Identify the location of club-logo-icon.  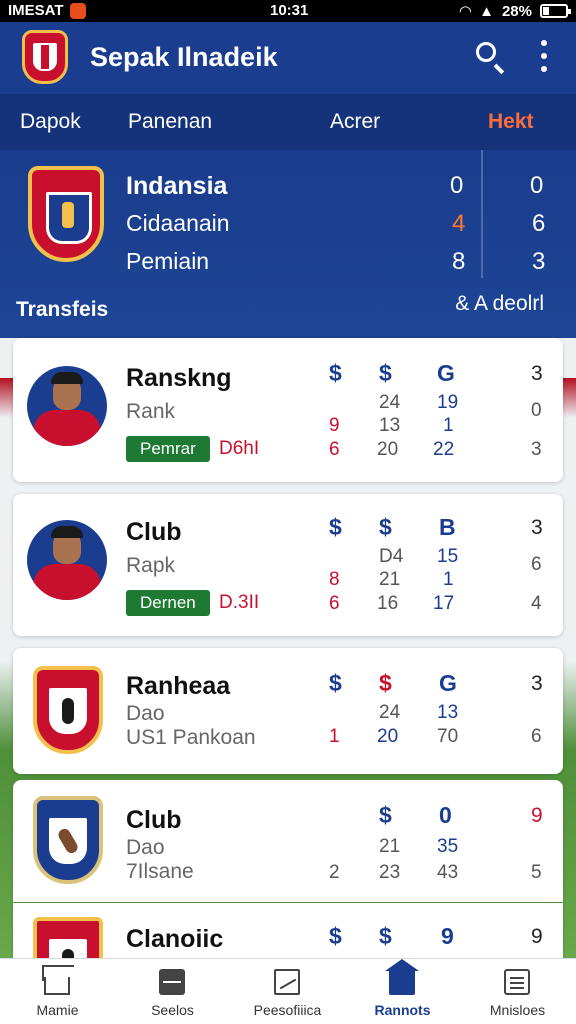
(45, 57).